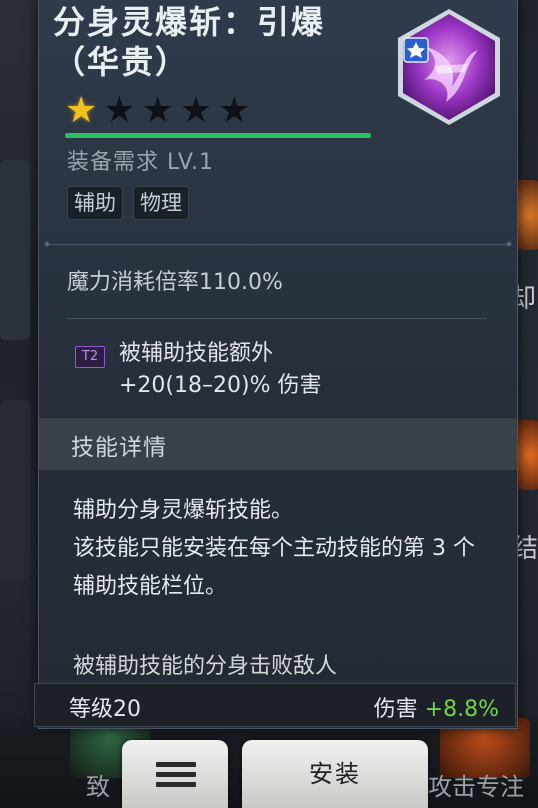  Describe the element at coordinates (128, 203) in the screenshot. I see `skill-tags: 辅助 物理` at that location.